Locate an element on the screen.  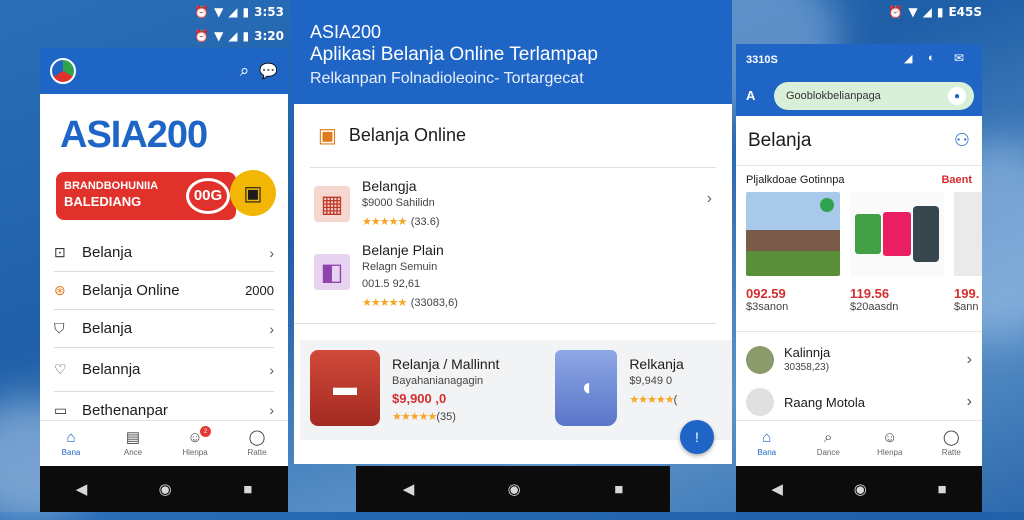
promo-banner: BRANDBOHUNIIA BALEDIANG 00G is located at coordinates (146, 196).